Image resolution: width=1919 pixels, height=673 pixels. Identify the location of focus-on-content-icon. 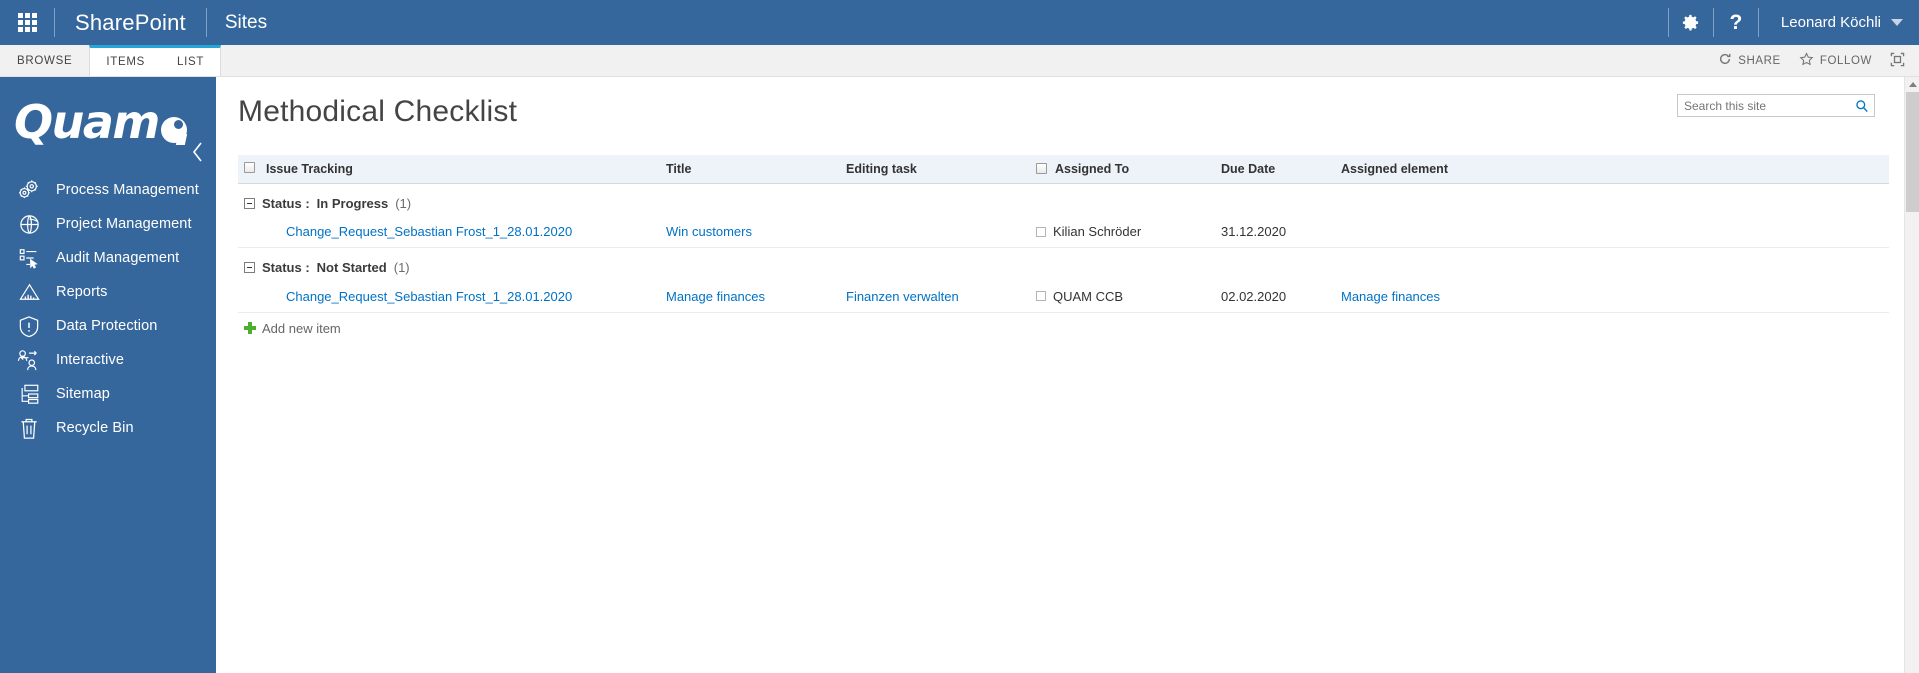
(1897, 61).